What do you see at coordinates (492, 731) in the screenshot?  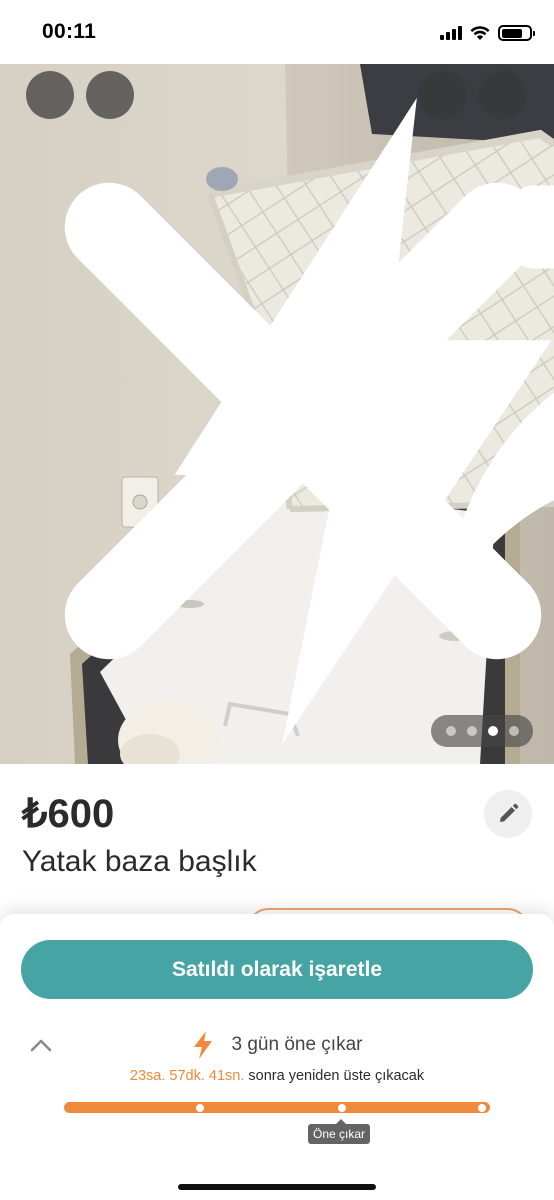 I see `gallery-dot-active` at bounding box center [492, 731].